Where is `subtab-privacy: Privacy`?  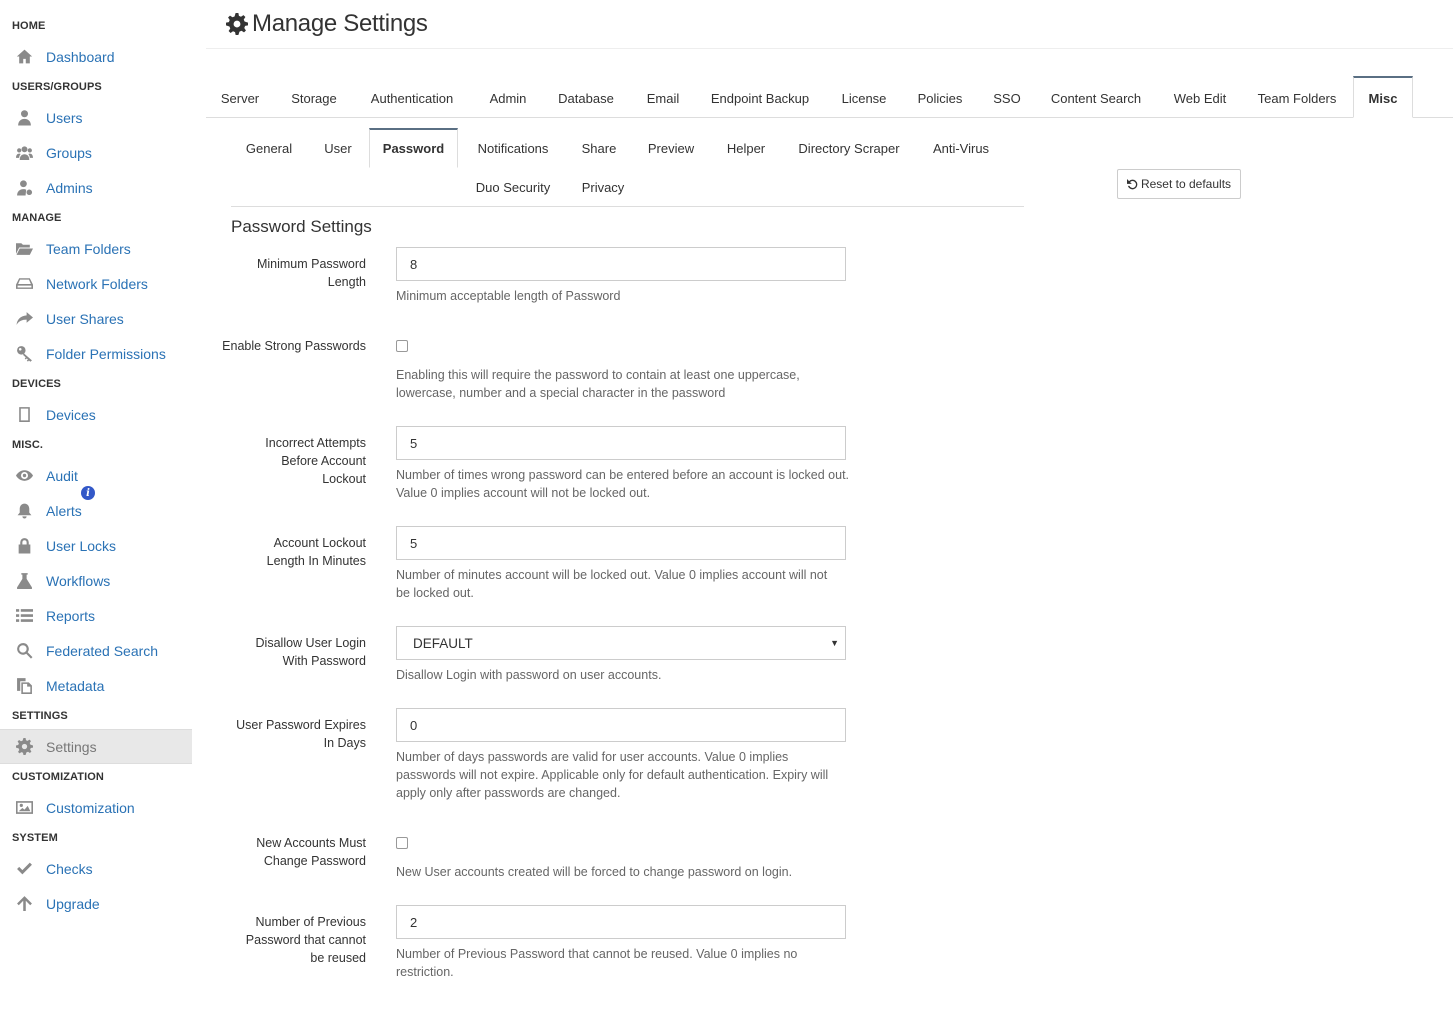 subtab-privacy: Privacy is located at coordinates (603, 187).